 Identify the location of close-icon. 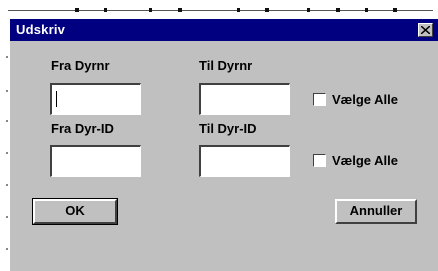
(425, 30).